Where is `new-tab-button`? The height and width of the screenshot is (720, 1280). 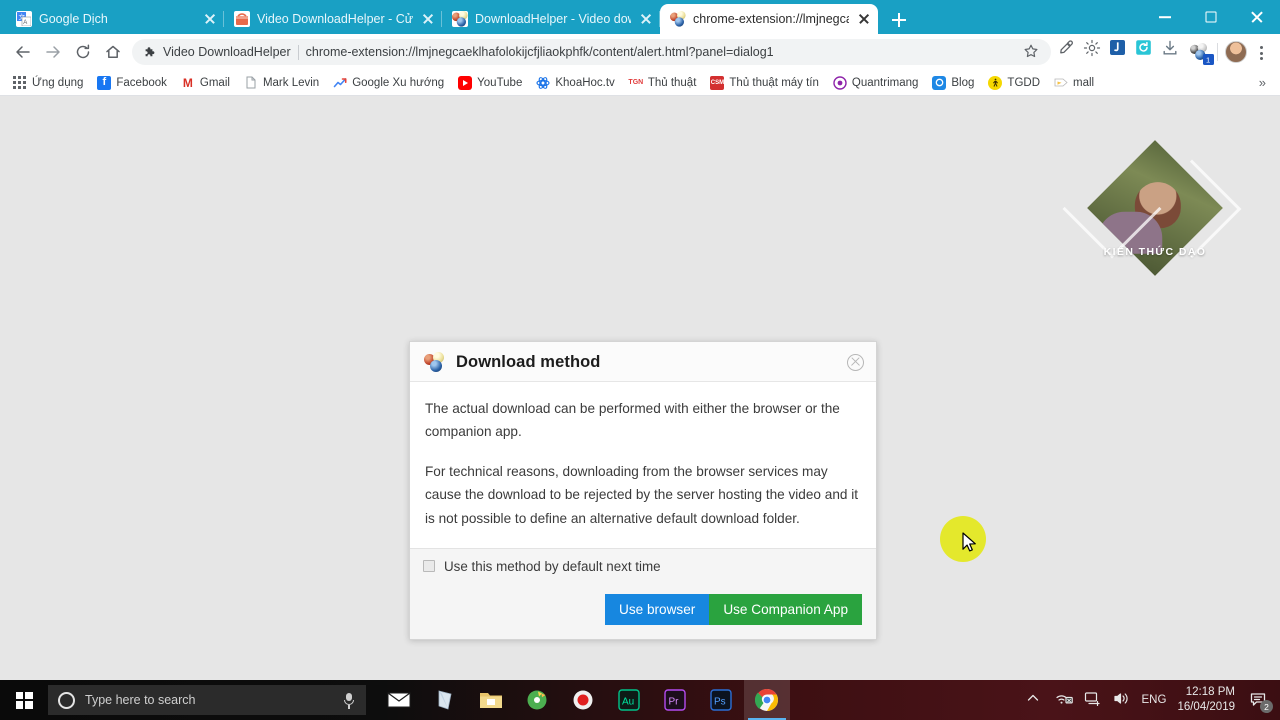 new-tab-button is located at coordinates (899, 20).